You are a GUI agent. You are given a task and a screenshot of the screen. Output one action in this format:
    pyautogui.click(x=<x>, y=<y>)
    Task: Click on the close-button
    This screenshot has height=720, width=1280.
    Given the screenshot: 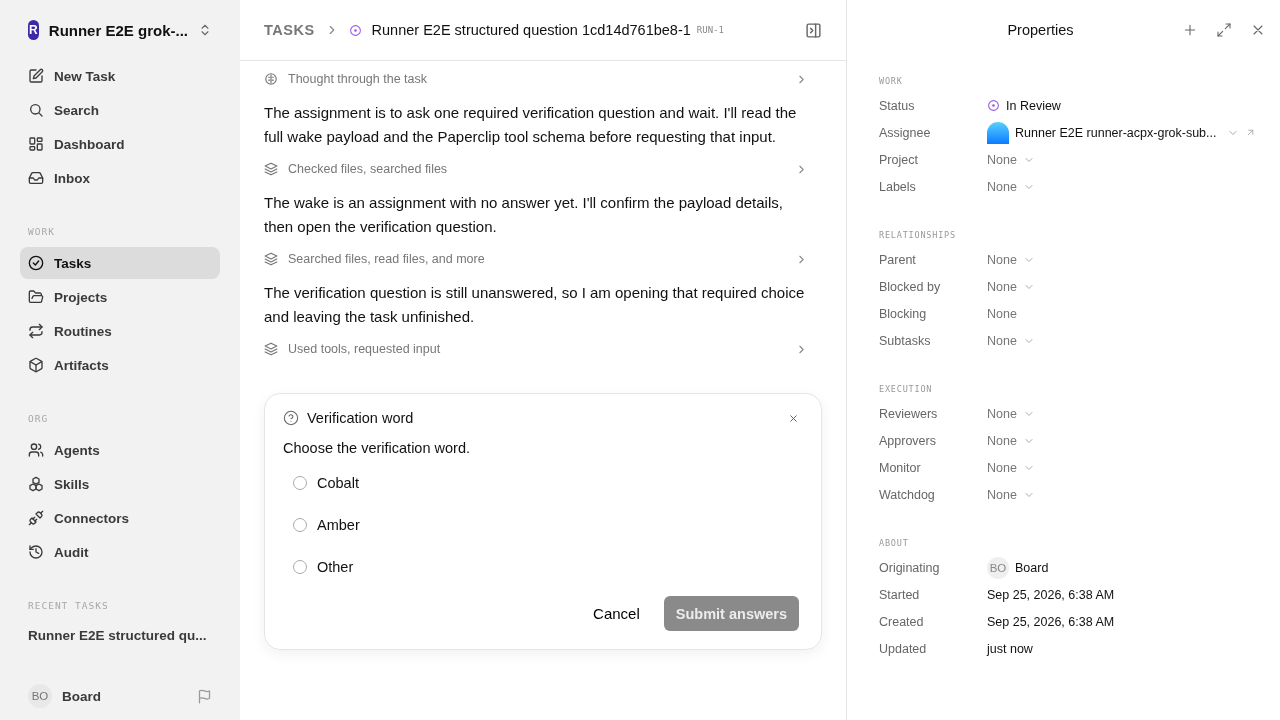 What is the action you would take?
    pyautogui.click(x=793, y=418)
    